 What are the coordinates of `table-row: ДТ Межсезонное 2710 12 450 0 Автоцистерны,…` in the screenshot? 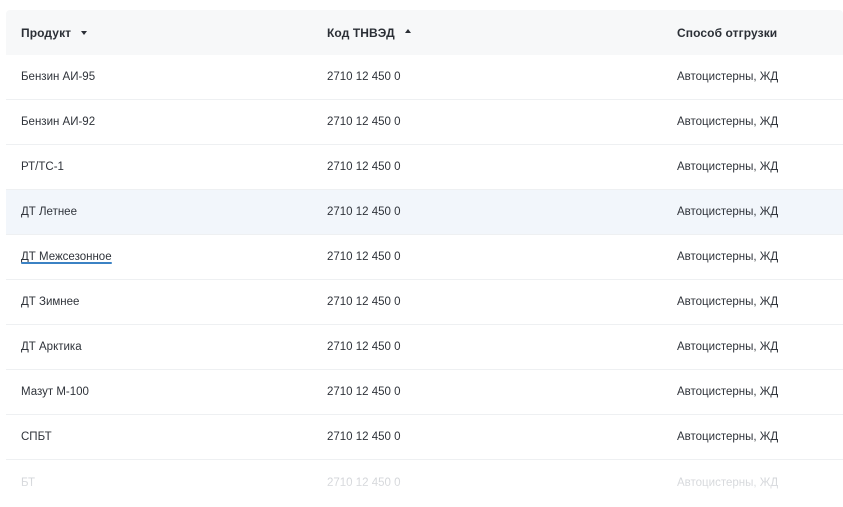 It's located at (424, 257).